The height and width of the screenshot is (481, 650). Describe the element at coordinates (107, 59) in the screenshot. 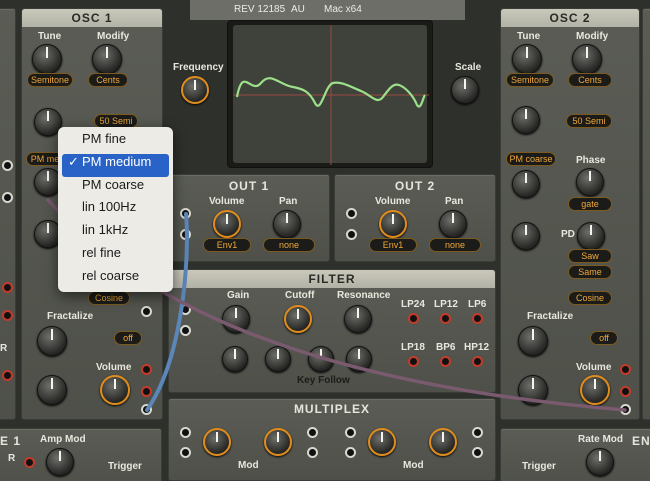

I see `osc1-modify-knob` at that location.